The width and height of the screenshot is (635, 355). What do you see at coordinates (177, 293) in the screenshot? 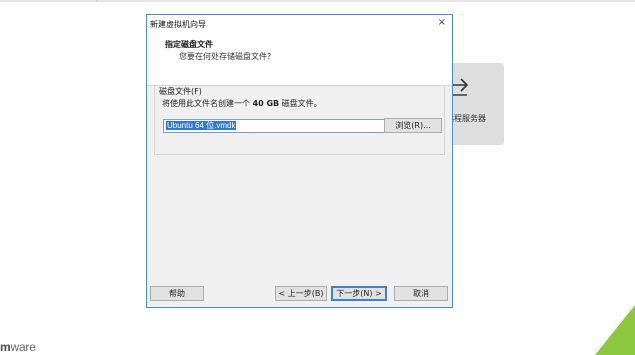
I see `help-button: 帮助` at bounding box center [177, 293].